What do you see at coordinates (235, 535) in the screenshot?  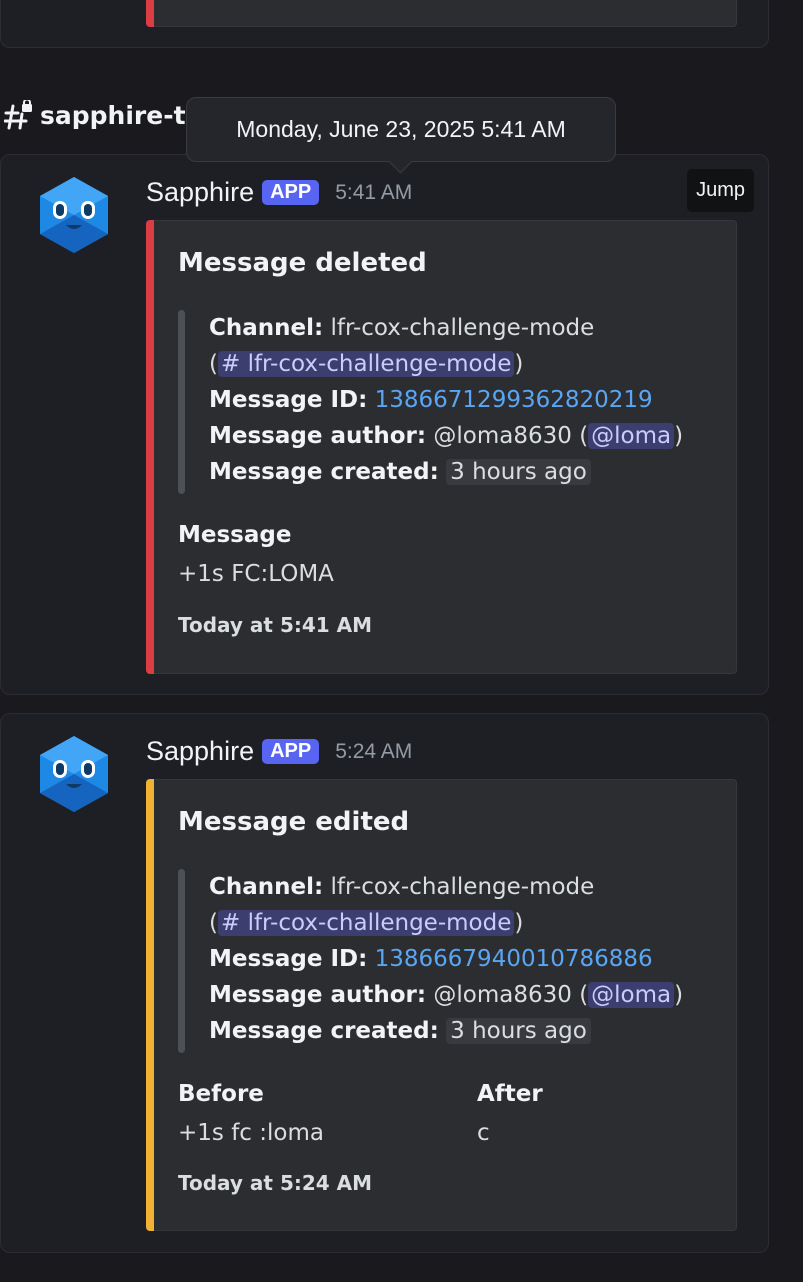 I see `message-section-title: Message` at bounding box center [235, 535].